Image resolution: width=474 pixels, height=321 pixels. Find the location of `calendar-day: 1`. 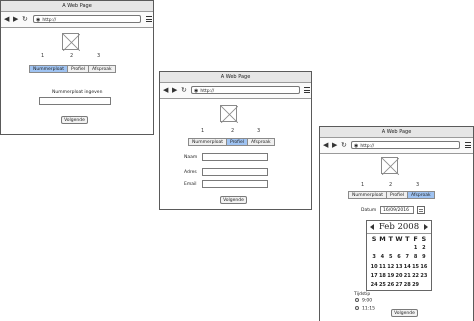

calendar-day: 1 is located at coordinates (415, 248).